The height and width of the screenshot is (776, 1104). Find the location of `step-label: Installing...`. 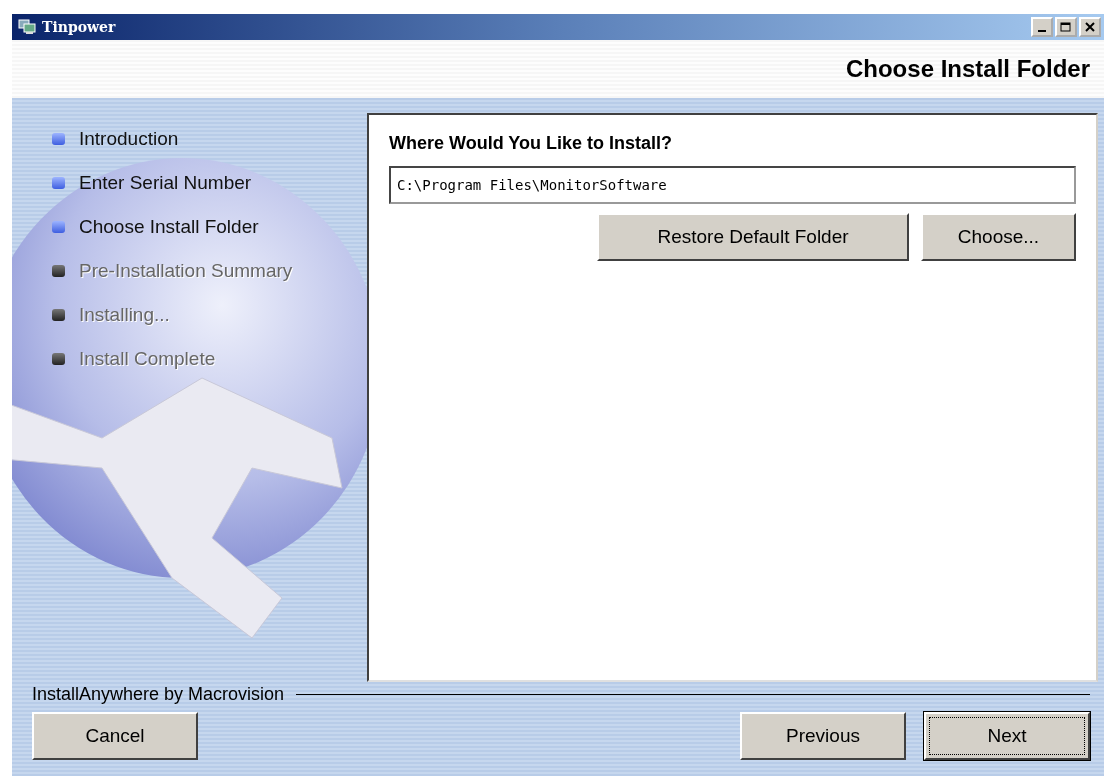

step-label: Installing... is located at coordinates (124, 314).